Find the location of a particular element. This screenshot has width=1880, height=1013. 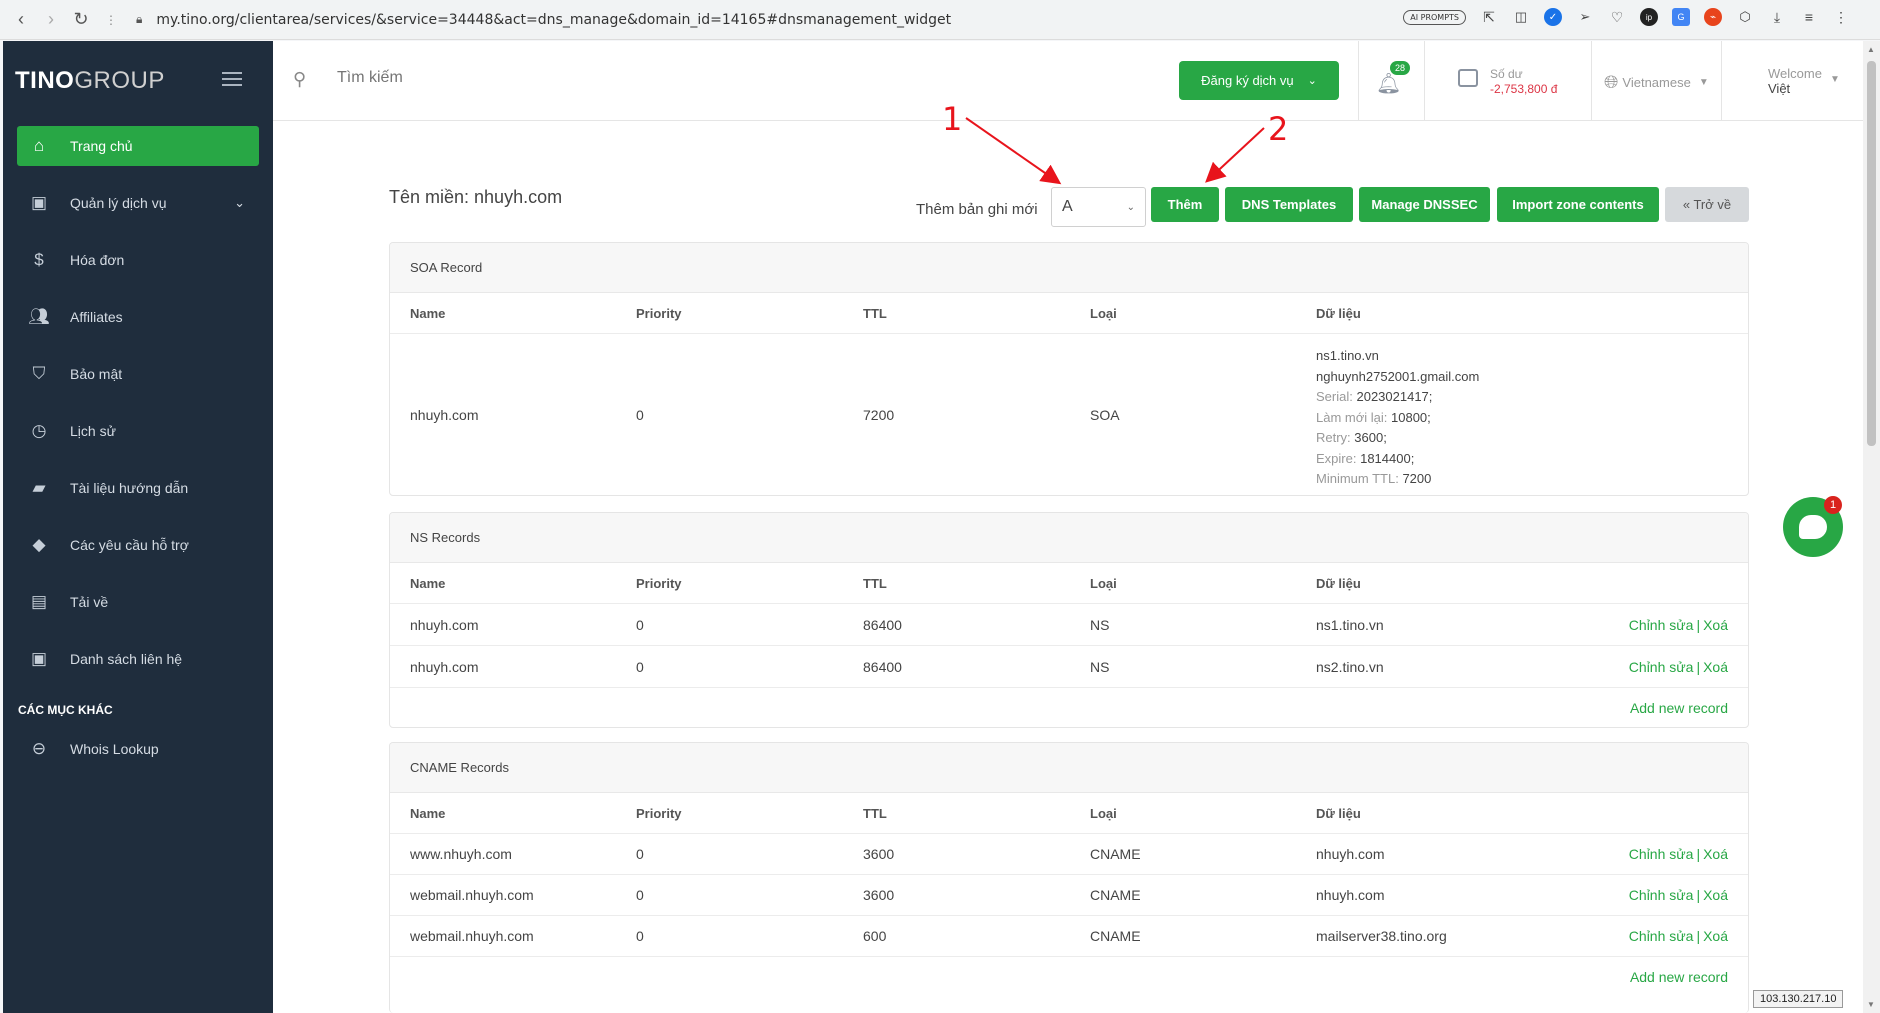

sidebar-item-label: Danh sách liên hệ is located at coordinates (126, 658).